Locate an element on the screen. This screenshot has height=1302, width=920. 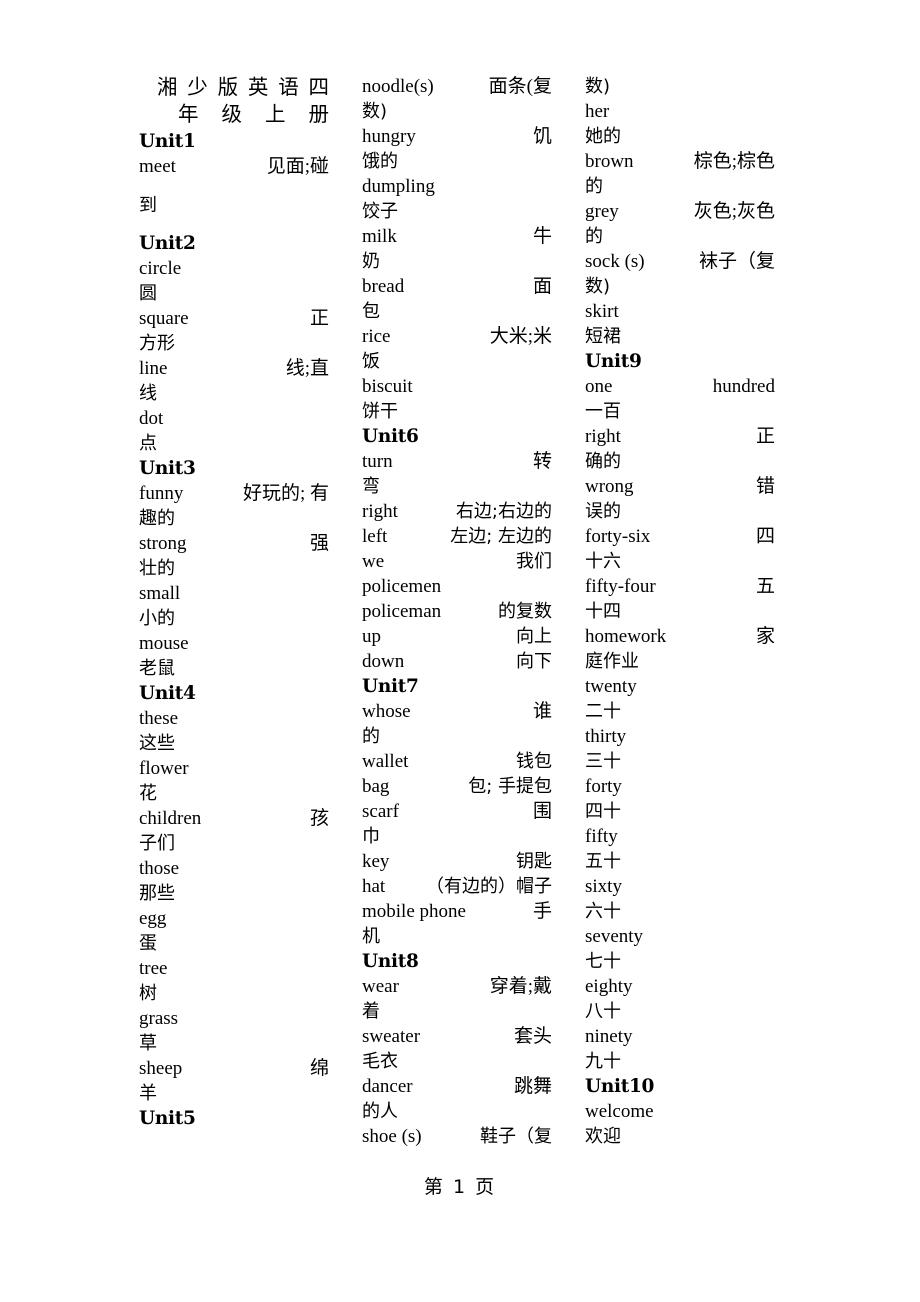
vocab-entry: left 左边; 左边的 is located at coordinates (457, 536).